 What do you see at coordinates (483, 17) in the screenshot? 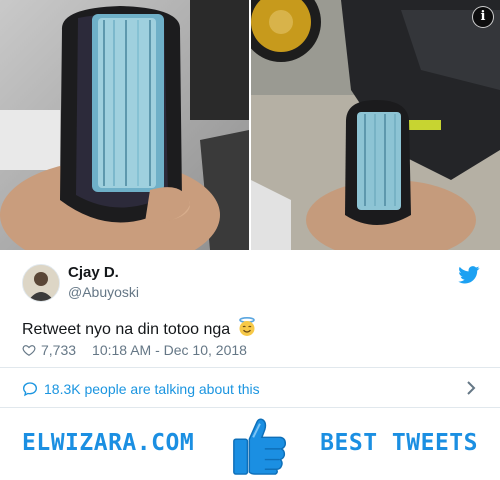
I see `info-icon: i` at bounding box center [483, 17].